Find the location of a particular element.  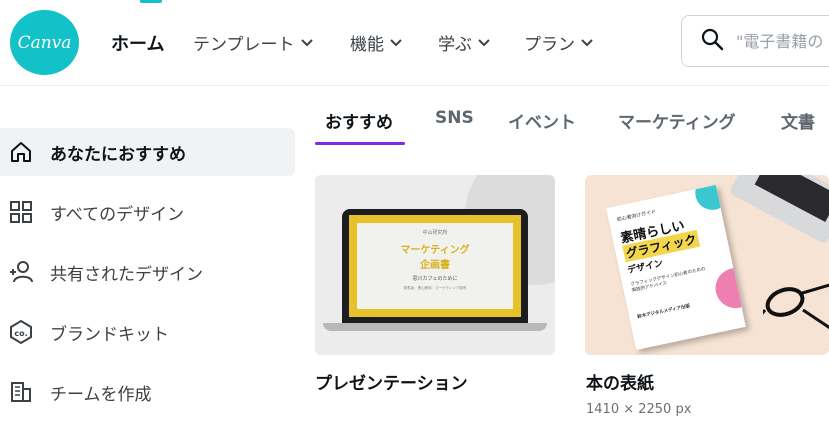

sidebar-item-for-you: あなたにおすすめ is located at coordinates (147, 152).